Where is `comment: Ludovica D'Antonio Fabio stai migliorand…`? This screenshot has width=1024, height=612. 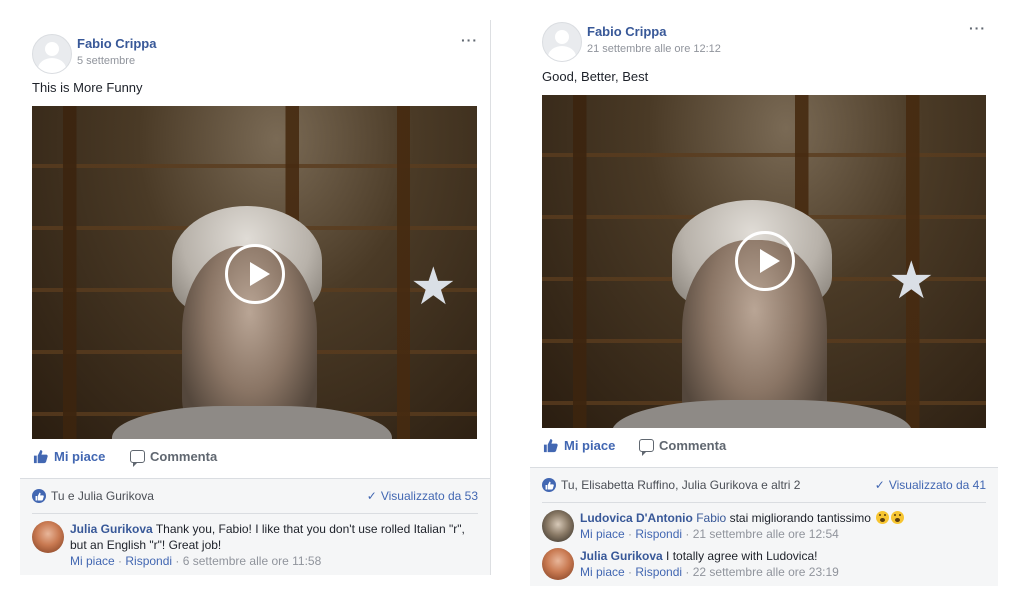
comment: Ludovica D'Antonio Fabio stai migliorand… is located at coordinates (764, 528).